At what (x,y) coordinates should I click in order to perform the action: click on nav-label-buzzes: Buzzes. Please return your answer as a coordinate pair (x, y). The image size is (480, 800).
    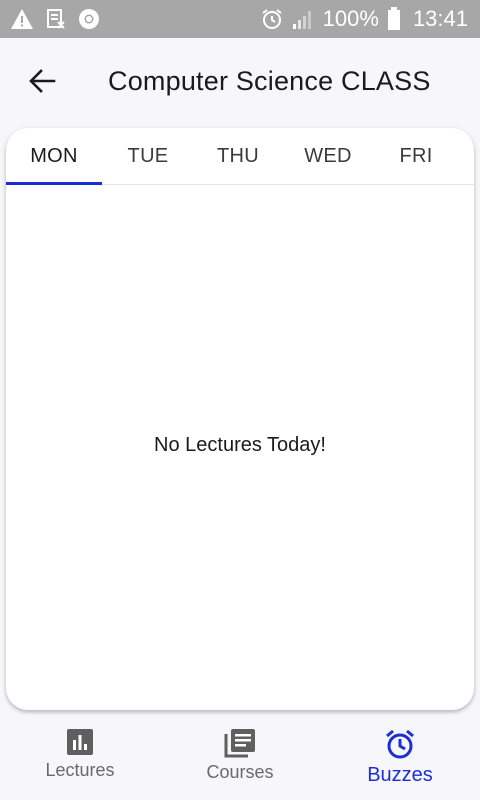
    Looking at the image, I should click on (400, 775).